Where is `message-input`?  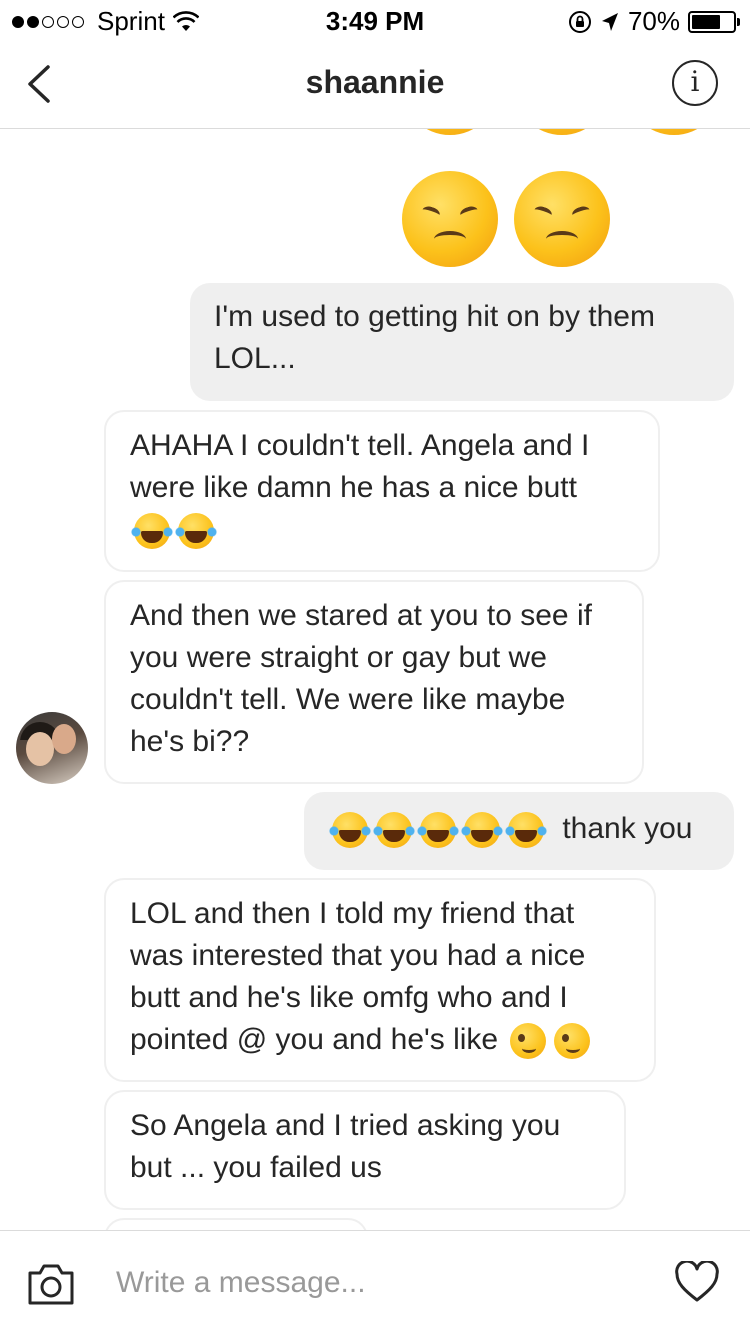
message-input is located at coordinates (376, 1283).